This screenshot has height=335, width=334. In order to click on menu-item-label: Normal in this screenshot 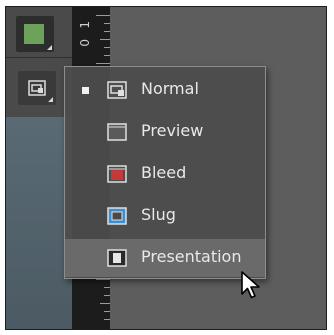, I will do `click(170, 88)`.